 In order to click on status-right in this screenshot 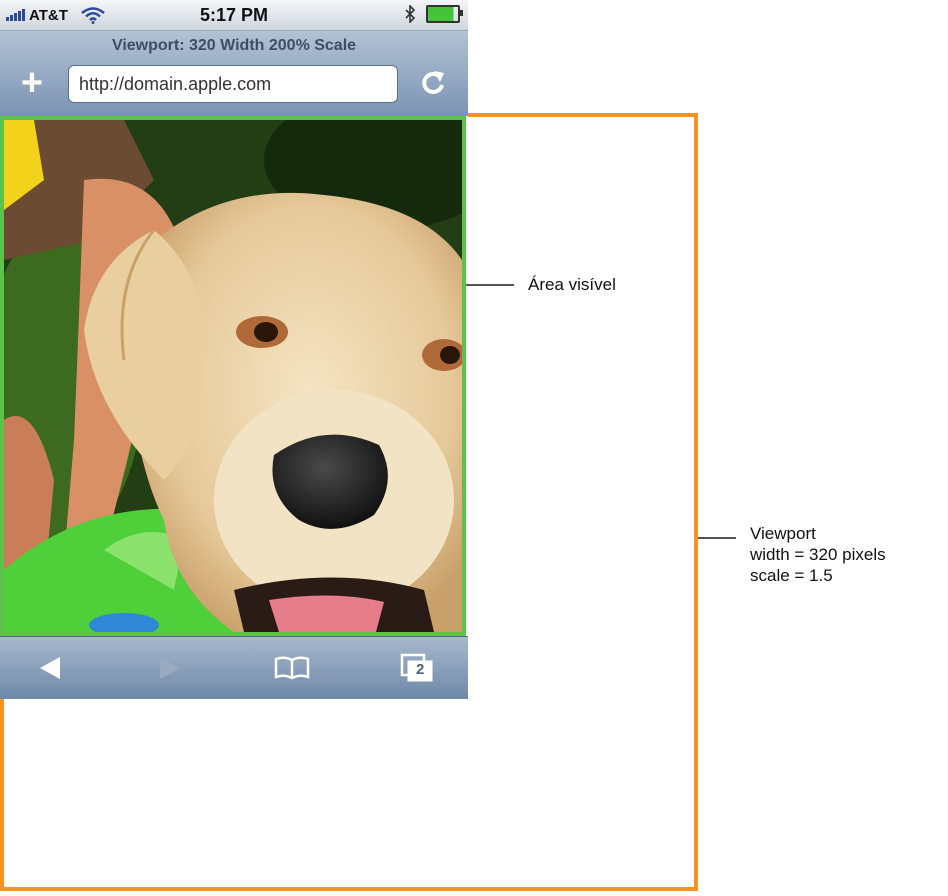, I will do `click(433, 14)`.